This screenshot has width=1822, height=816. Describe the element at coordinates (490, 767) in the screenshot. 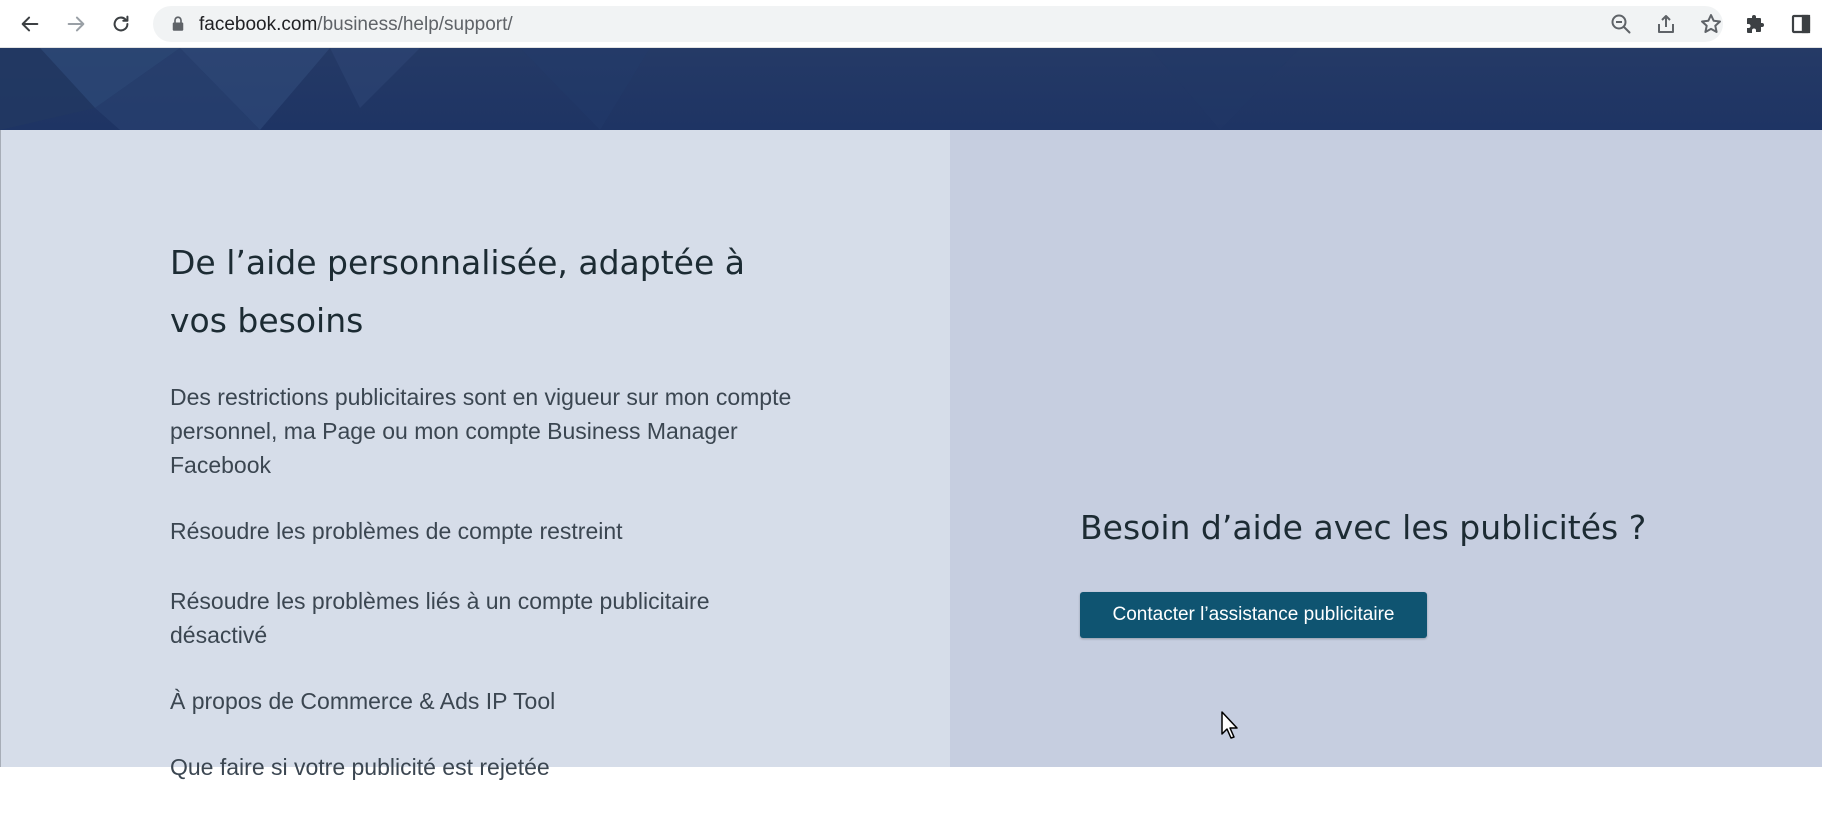

I see `help-topic-link: Que faire si votre publicité est rejetée` at that location.